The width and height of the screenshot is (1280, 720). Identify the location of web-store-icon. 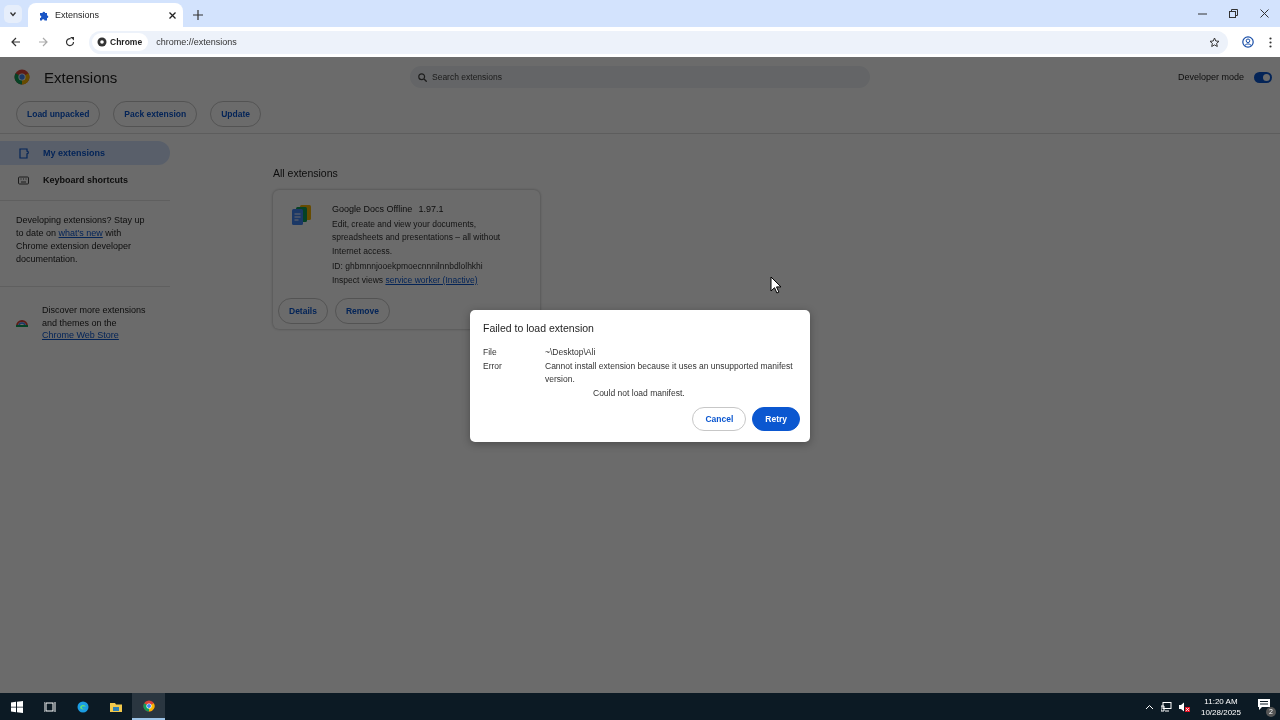
(22, 323).